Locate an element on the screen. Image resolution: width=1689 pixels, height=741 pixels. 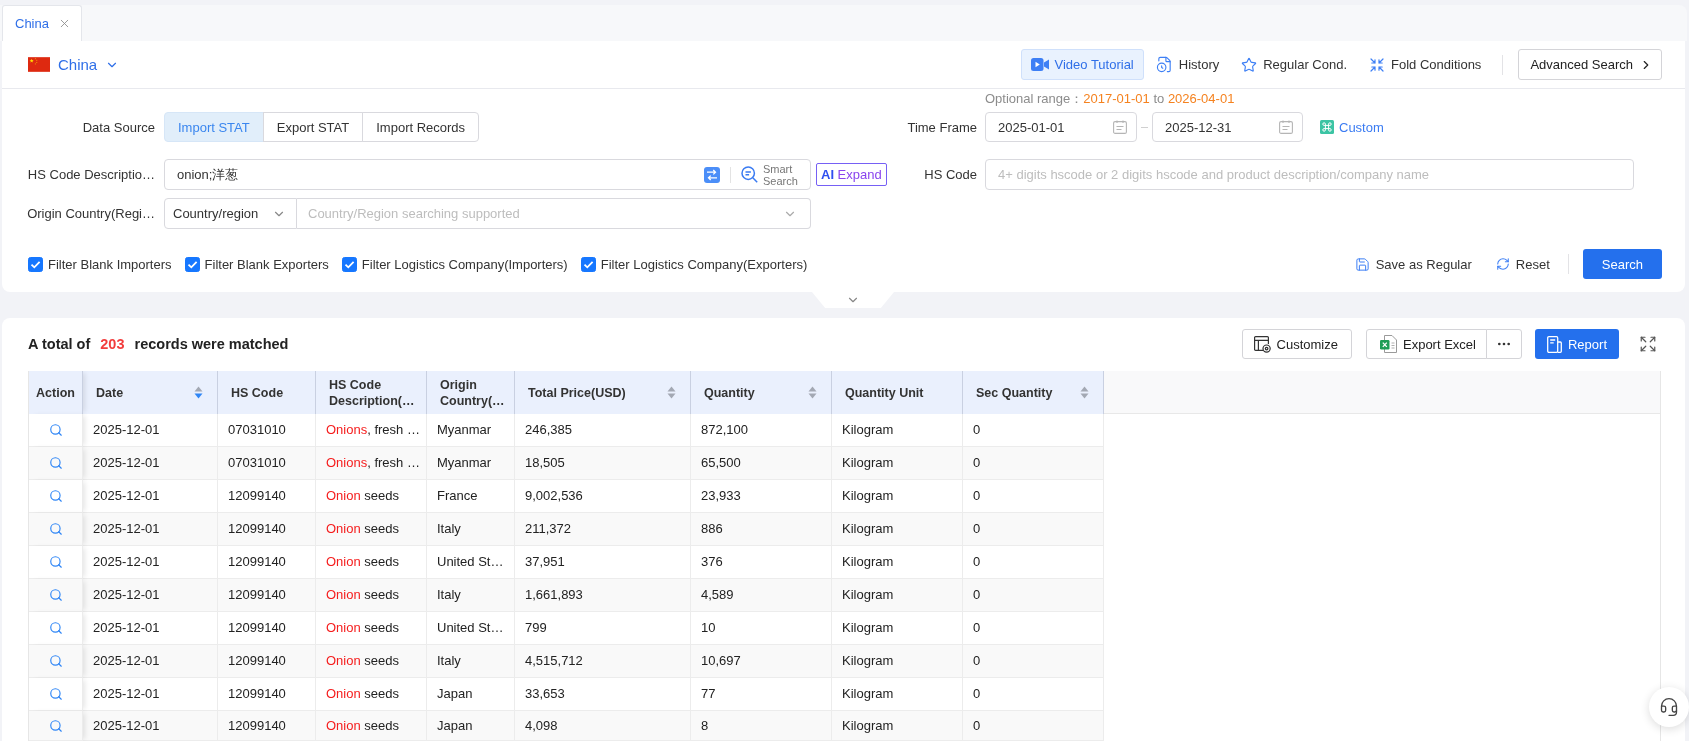
checkbox-label: Filter Logistics Company(Importers) is located at coordinates (464, 264).